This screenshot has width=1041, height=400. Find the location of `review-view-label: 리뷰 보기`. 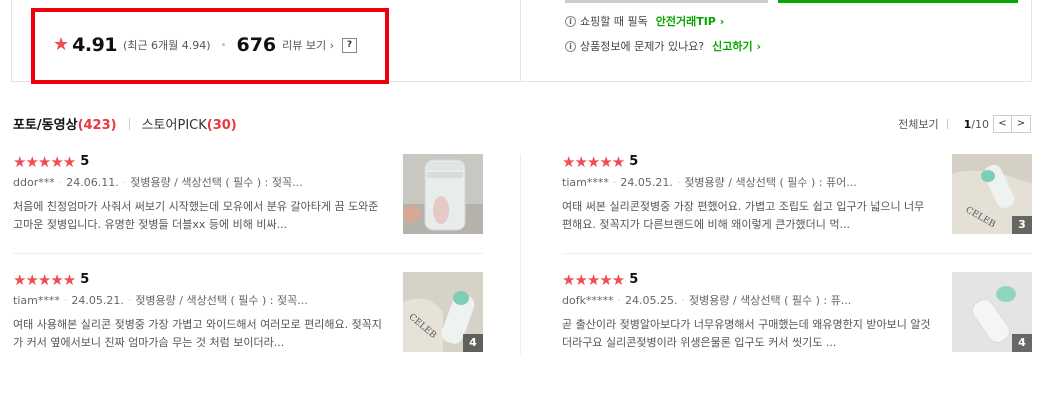

review-view-label: 리뷰 보기 is located at coordinates (304, 45).